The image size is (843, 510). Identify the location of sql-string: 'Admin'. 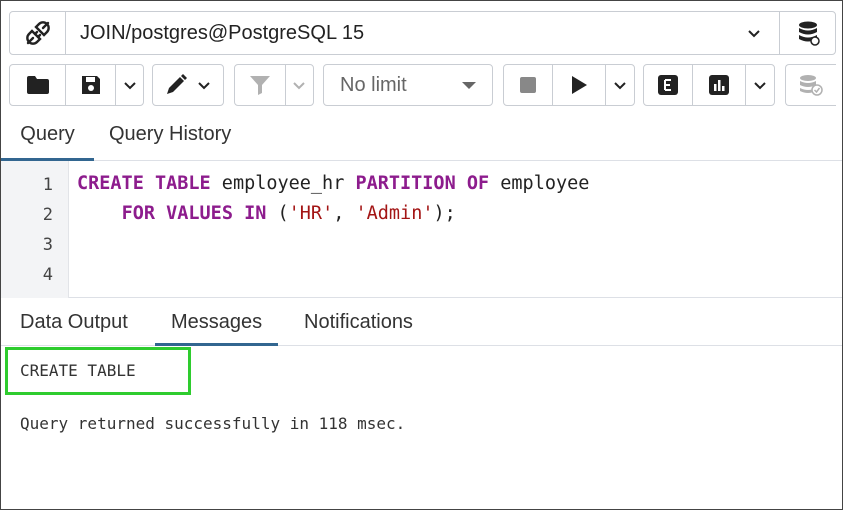
(394, 213).